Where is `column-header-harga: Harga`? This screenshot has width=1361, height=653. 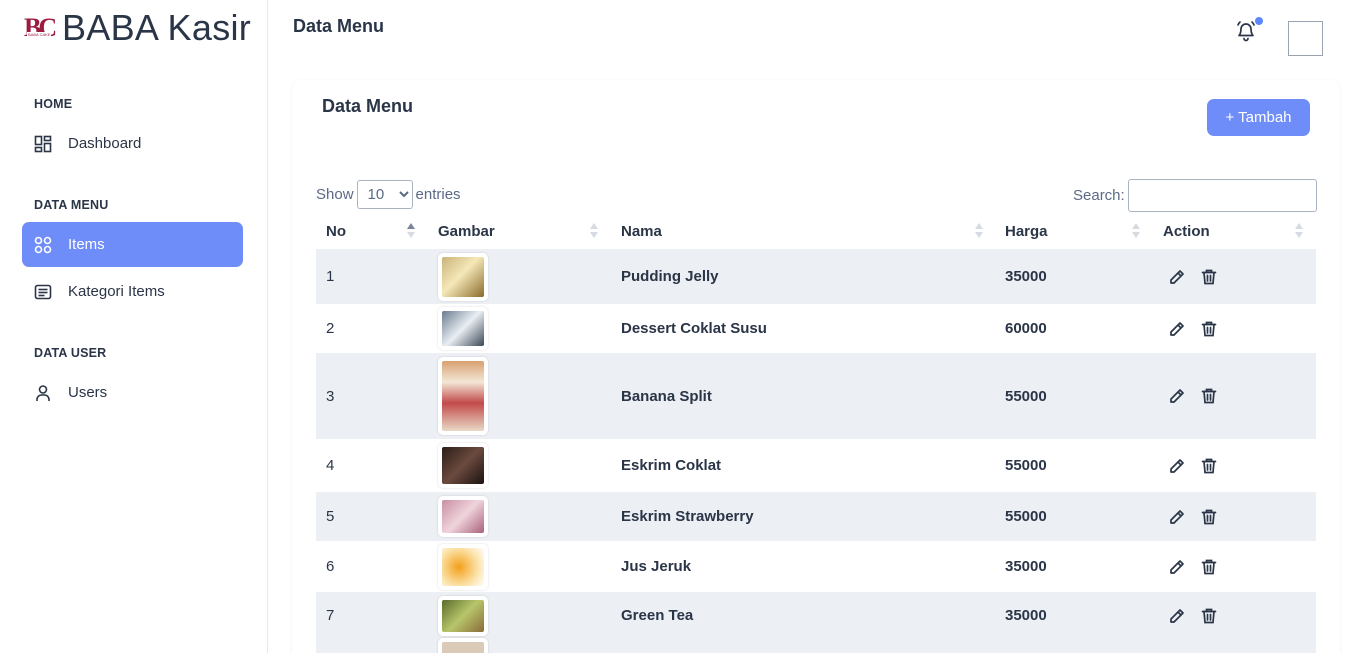
column-header-harga: Harga is located at coordinates (1026, 231).